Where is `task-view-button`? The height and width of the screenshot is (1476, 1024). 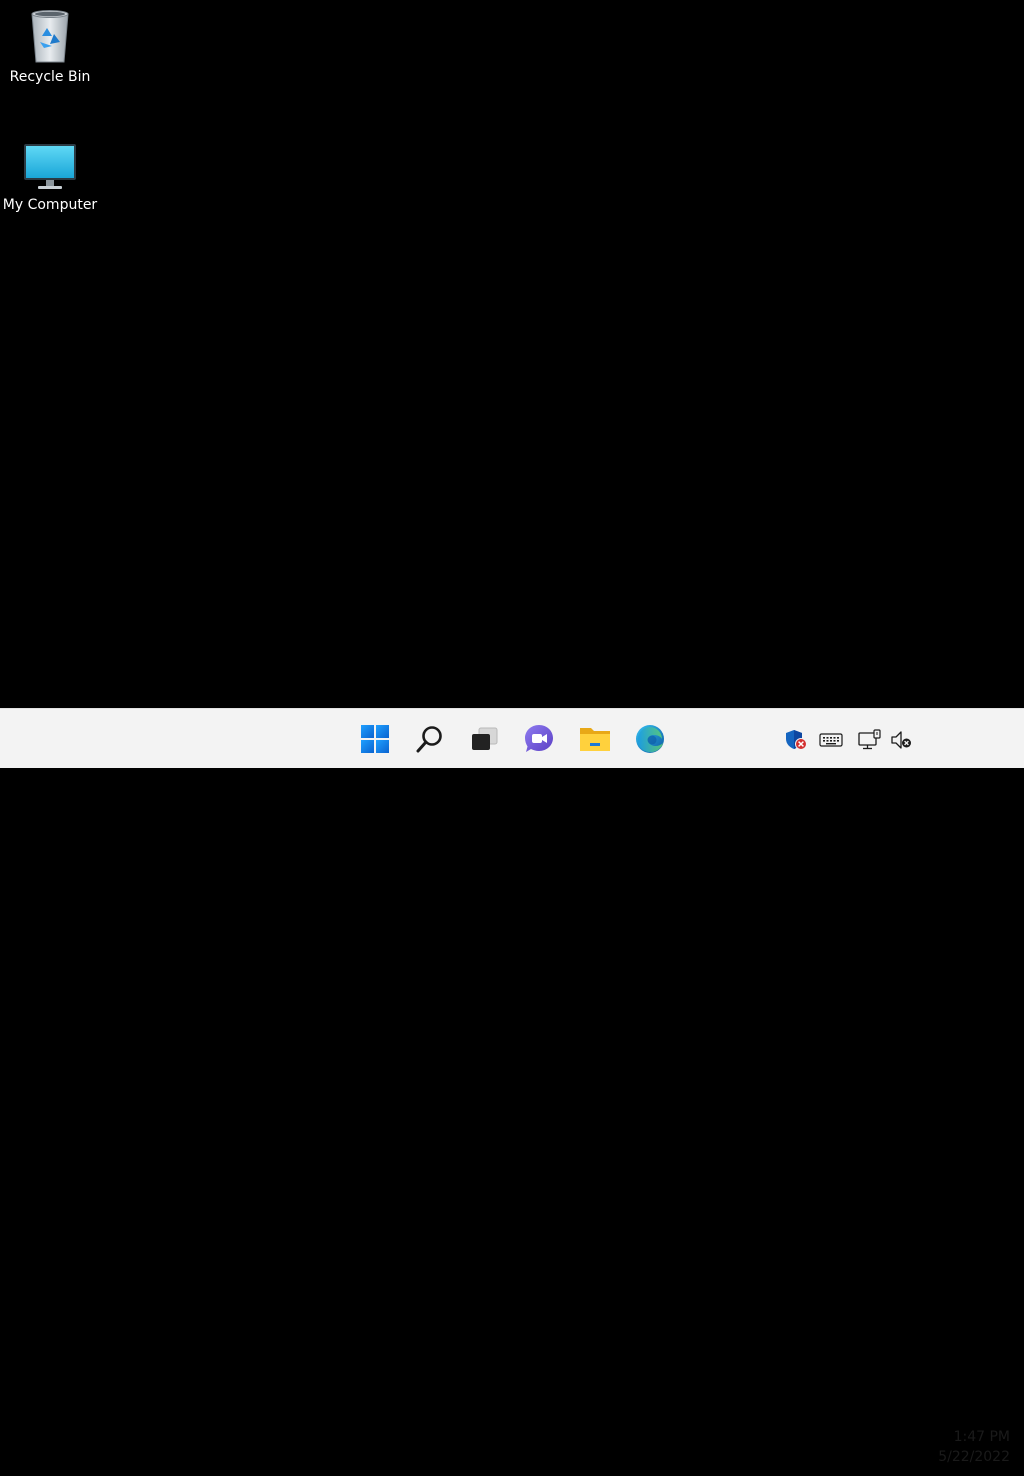
task-view-button is located at coordinates (484, 739).